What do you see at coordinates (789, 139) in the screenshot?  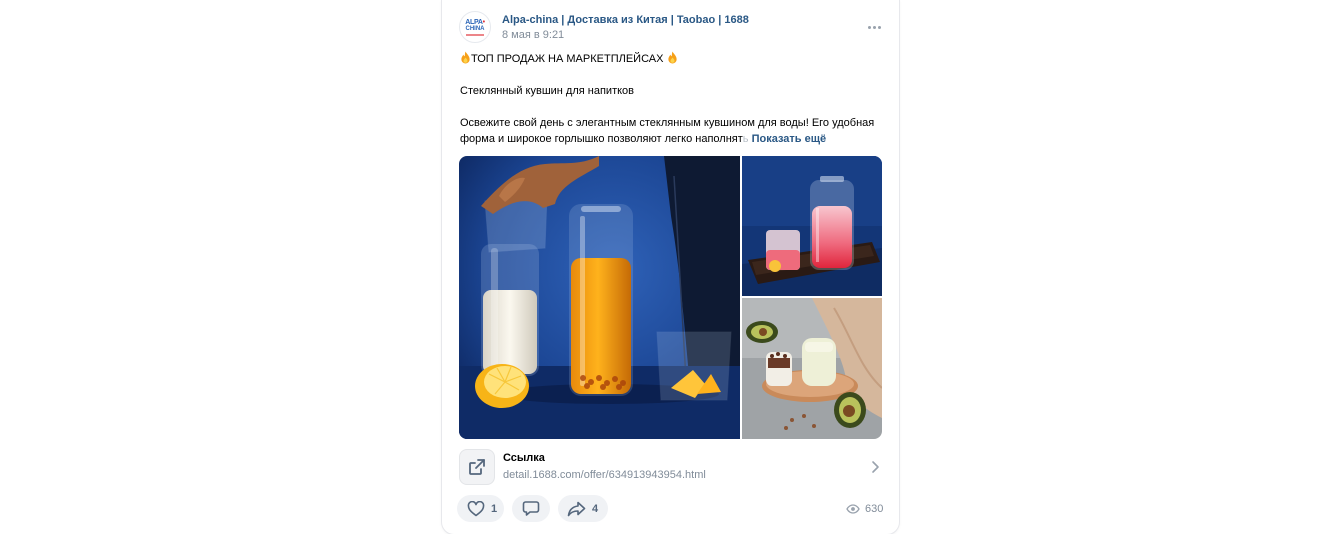 I see `show-more-link: Показать ещё` at bounding box center [789, 139].